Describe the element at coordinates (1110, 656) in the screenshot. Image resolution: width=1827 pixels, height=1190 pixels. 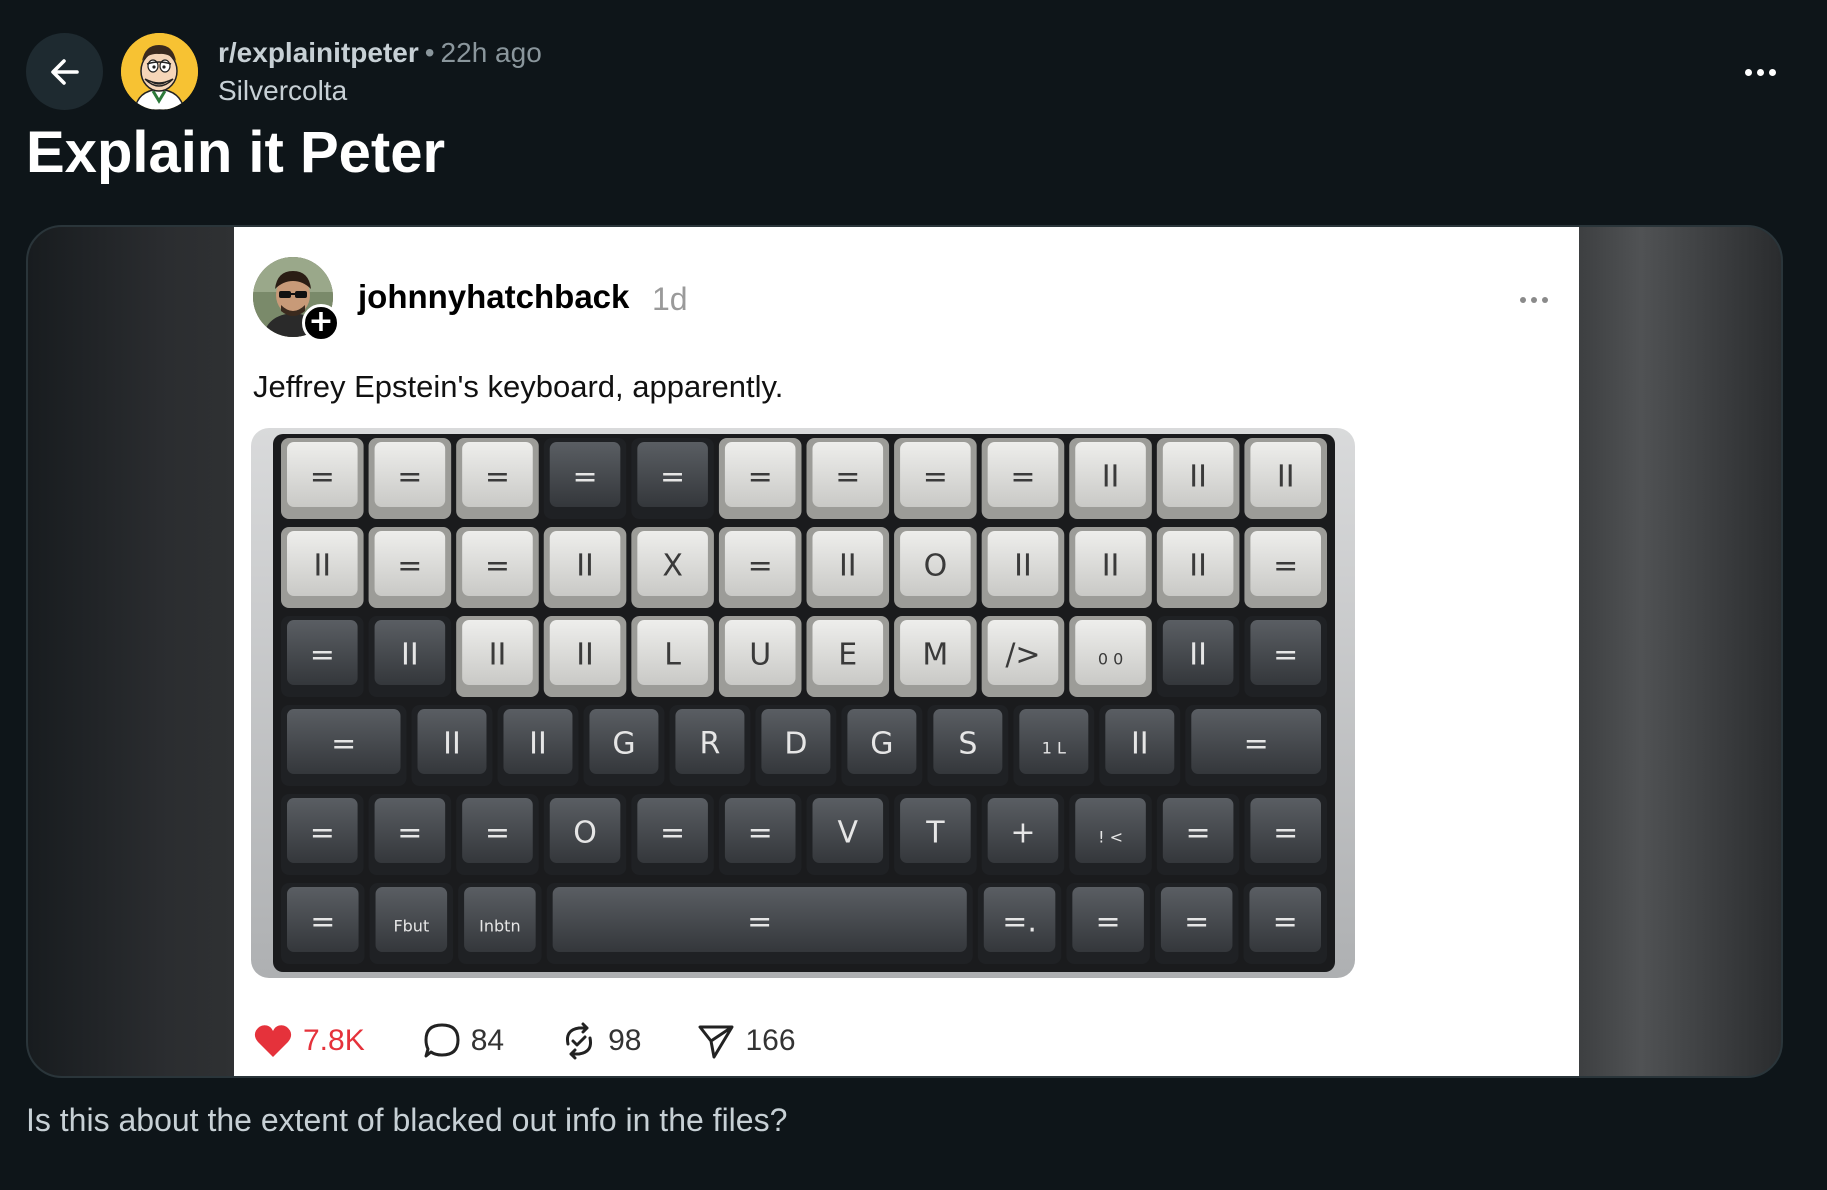
I see `keycap: 0 0` at that location.